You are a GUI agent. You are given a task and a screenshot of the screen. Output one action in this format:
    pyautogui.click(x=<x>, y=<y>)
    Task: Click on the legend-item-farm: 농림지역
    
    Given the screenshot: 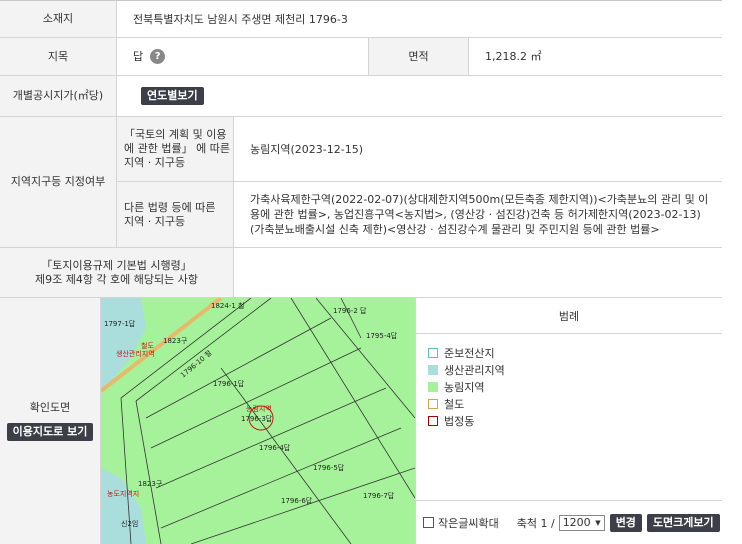 What is the action you would take?
    pyautogui.click(x=456, y=387)
    